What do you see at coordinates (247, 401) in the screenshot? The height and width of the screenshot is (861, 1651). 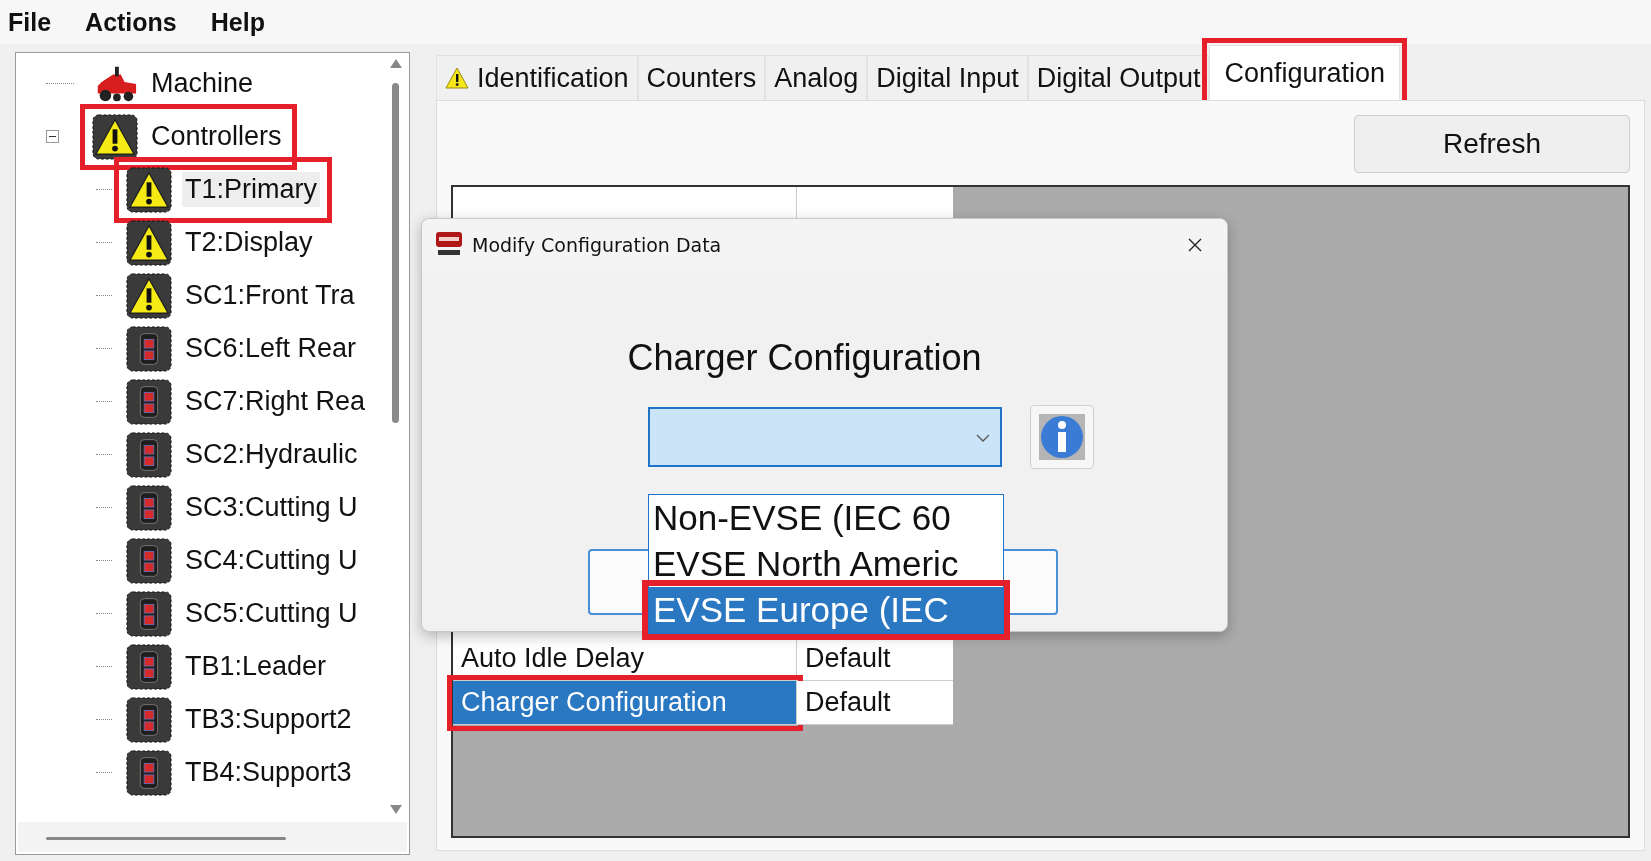 I see `tree-item: SC7:Right Rea` at bounding box center [247, 401].